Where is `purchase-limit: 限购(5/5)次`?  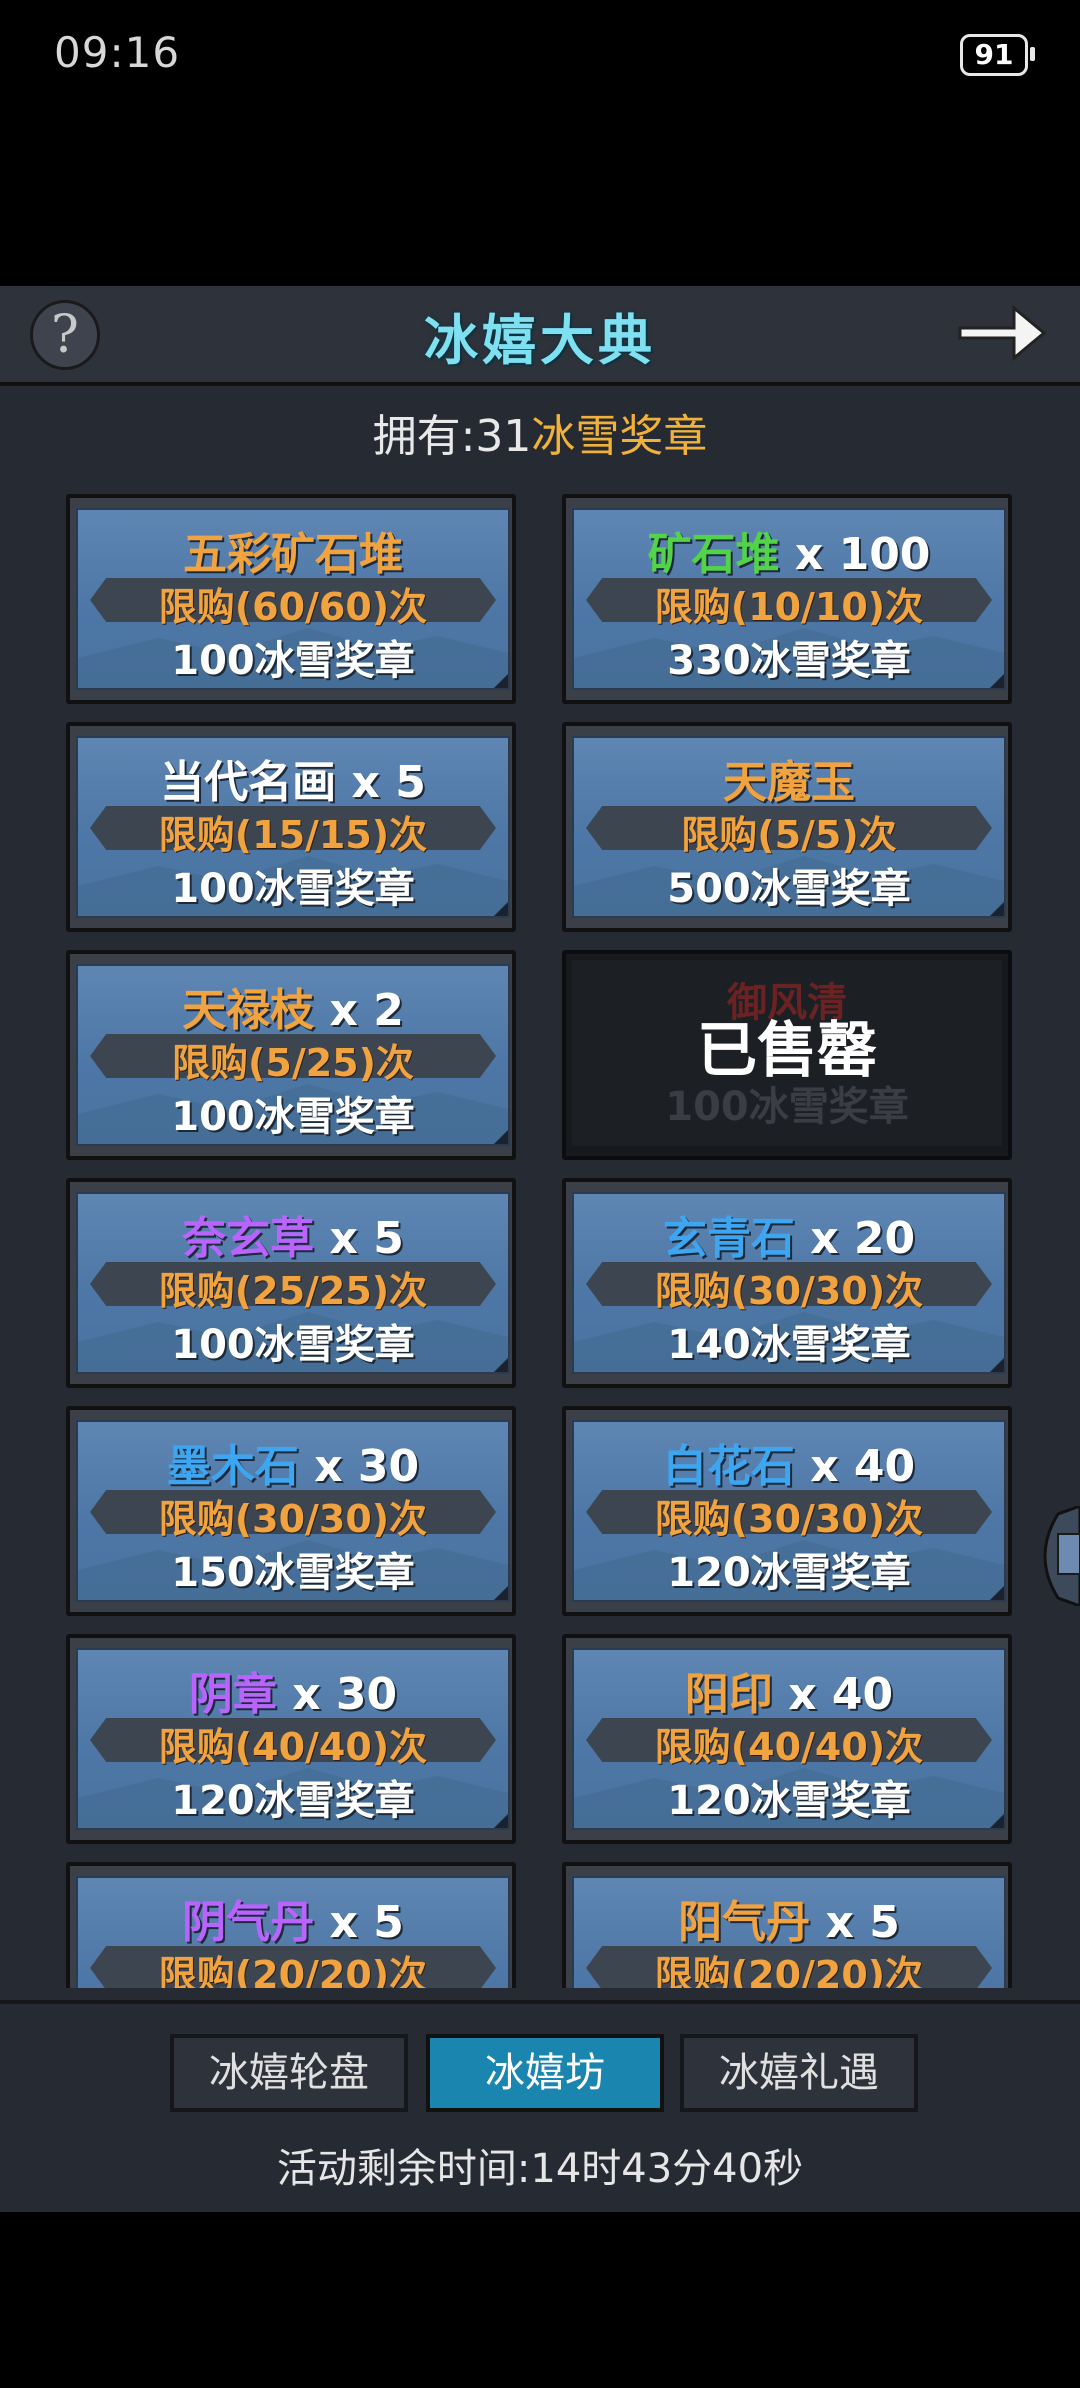 purchase-limit: 限购(5/5)次 is located at coordinates (789, 835).